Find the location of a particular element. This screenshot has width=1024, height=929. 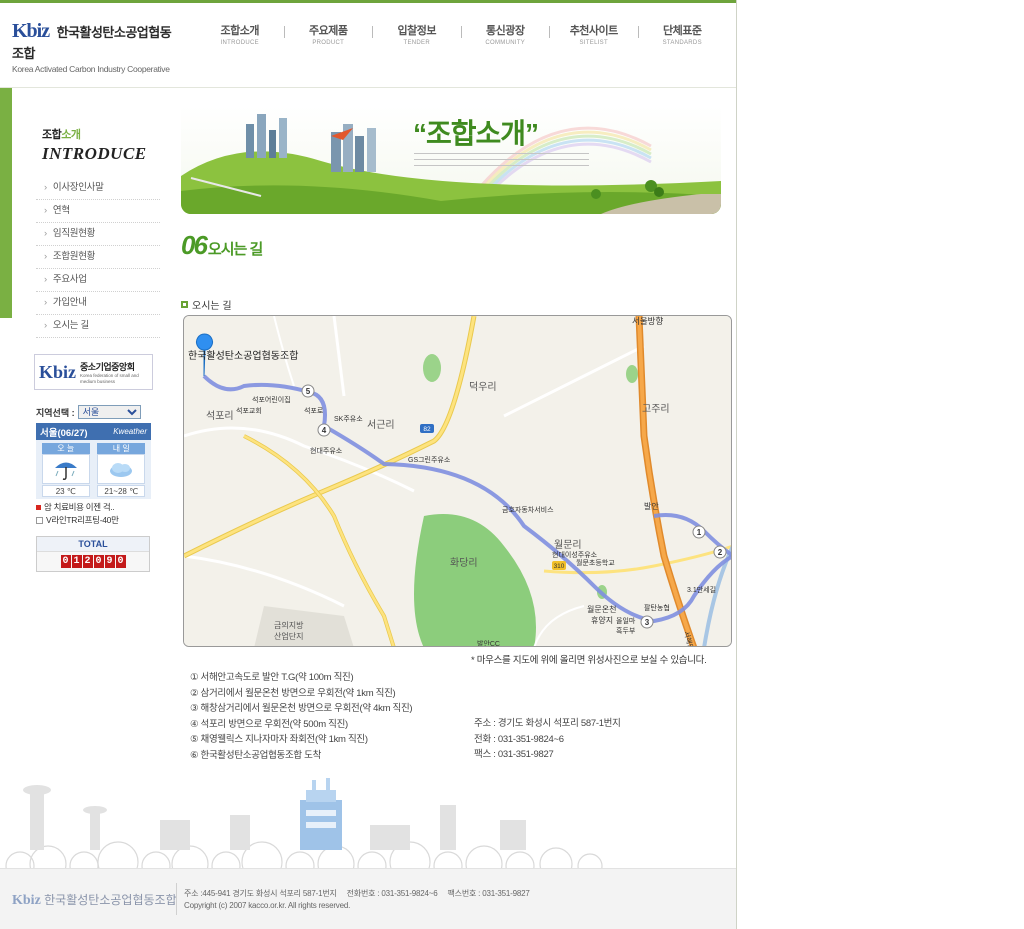

ad-link-2: V라인TR리프팅-40만 is located at coordinates (93, 520).